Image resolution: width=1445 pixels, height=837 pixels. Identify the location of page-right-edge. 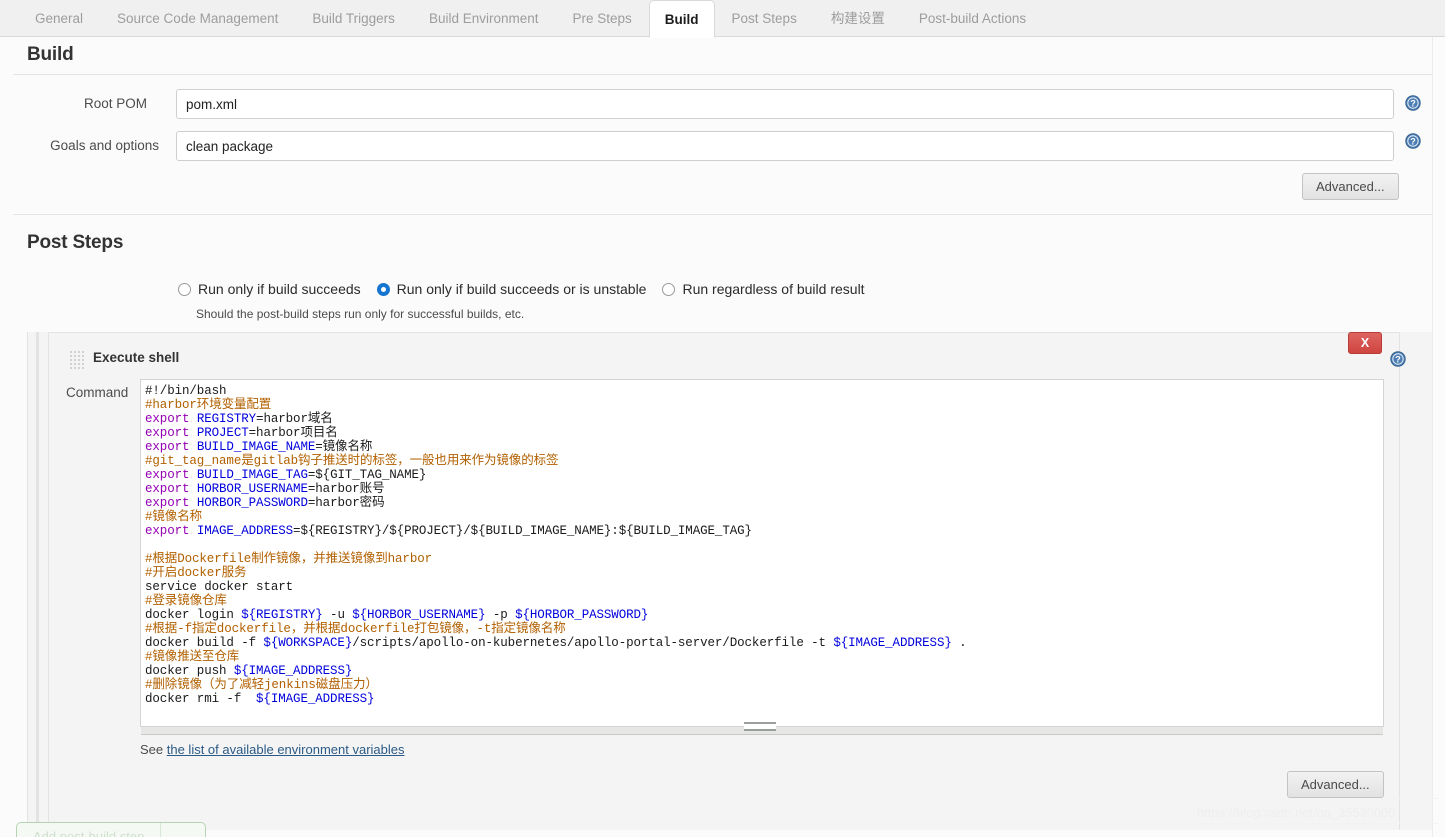
(1438, 437).